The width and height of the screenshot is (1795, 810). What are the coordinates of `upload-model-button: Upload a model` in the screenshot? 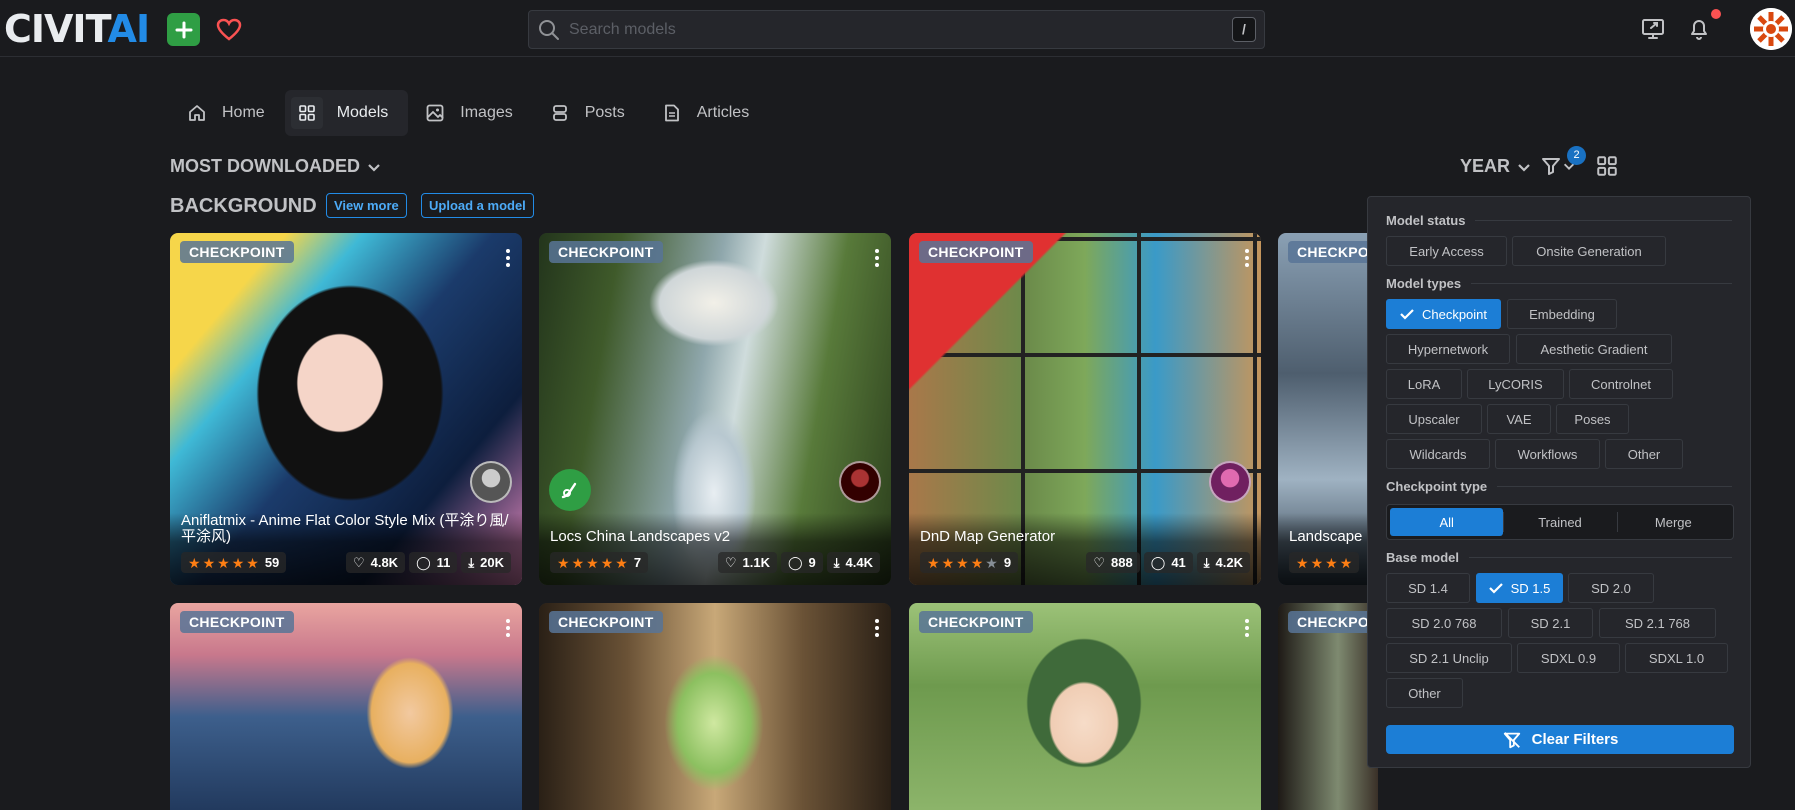 It's located at (477, 205).